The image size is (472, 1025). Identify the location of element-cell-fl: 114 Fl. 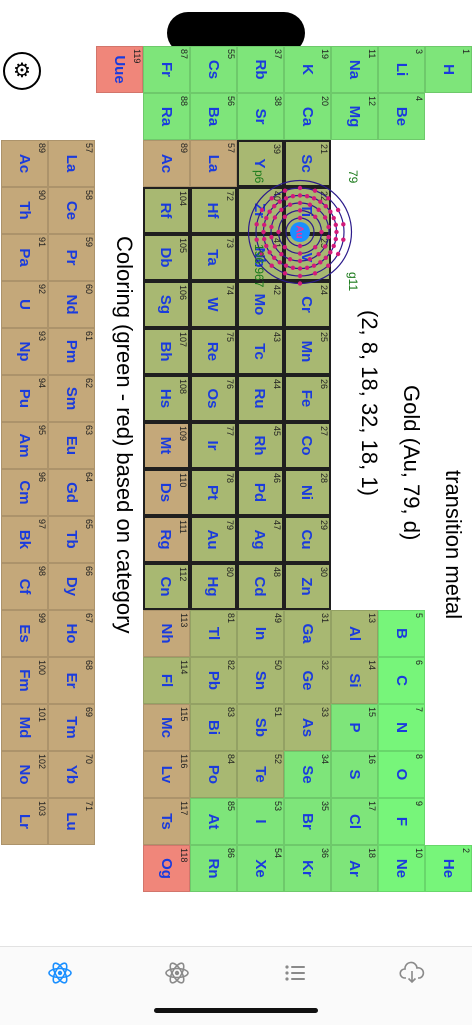
(166, 680).